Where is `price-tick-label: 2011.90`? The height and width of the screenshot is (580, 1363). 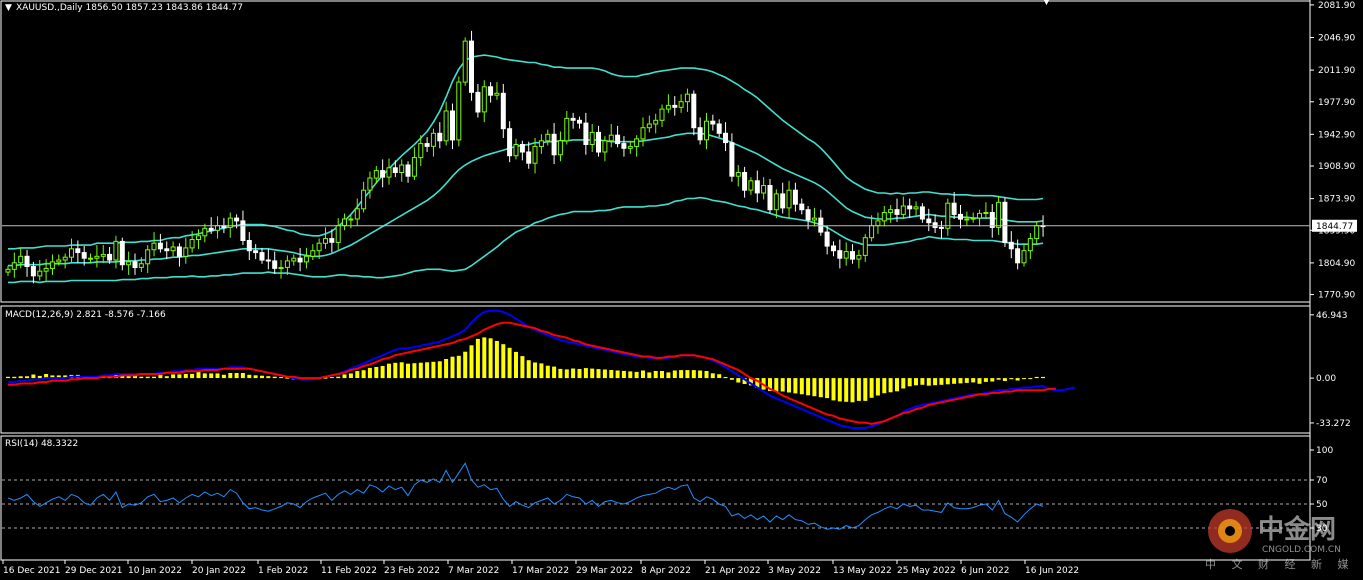
price-tick-label: 2011.90 is located at coordinates (1336, 71).